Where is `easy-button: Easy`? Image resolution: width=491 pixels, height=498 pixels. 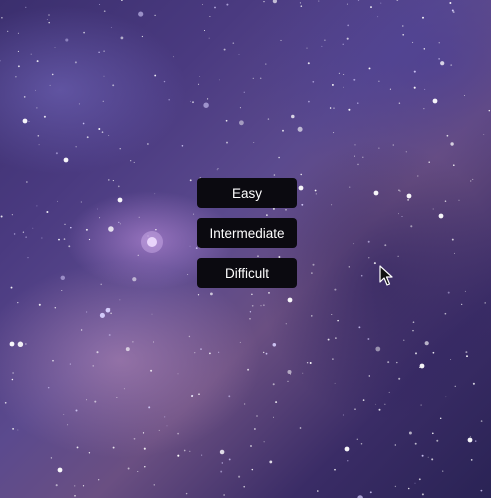
easy-button: Easy is located at coordinates (247, 193).